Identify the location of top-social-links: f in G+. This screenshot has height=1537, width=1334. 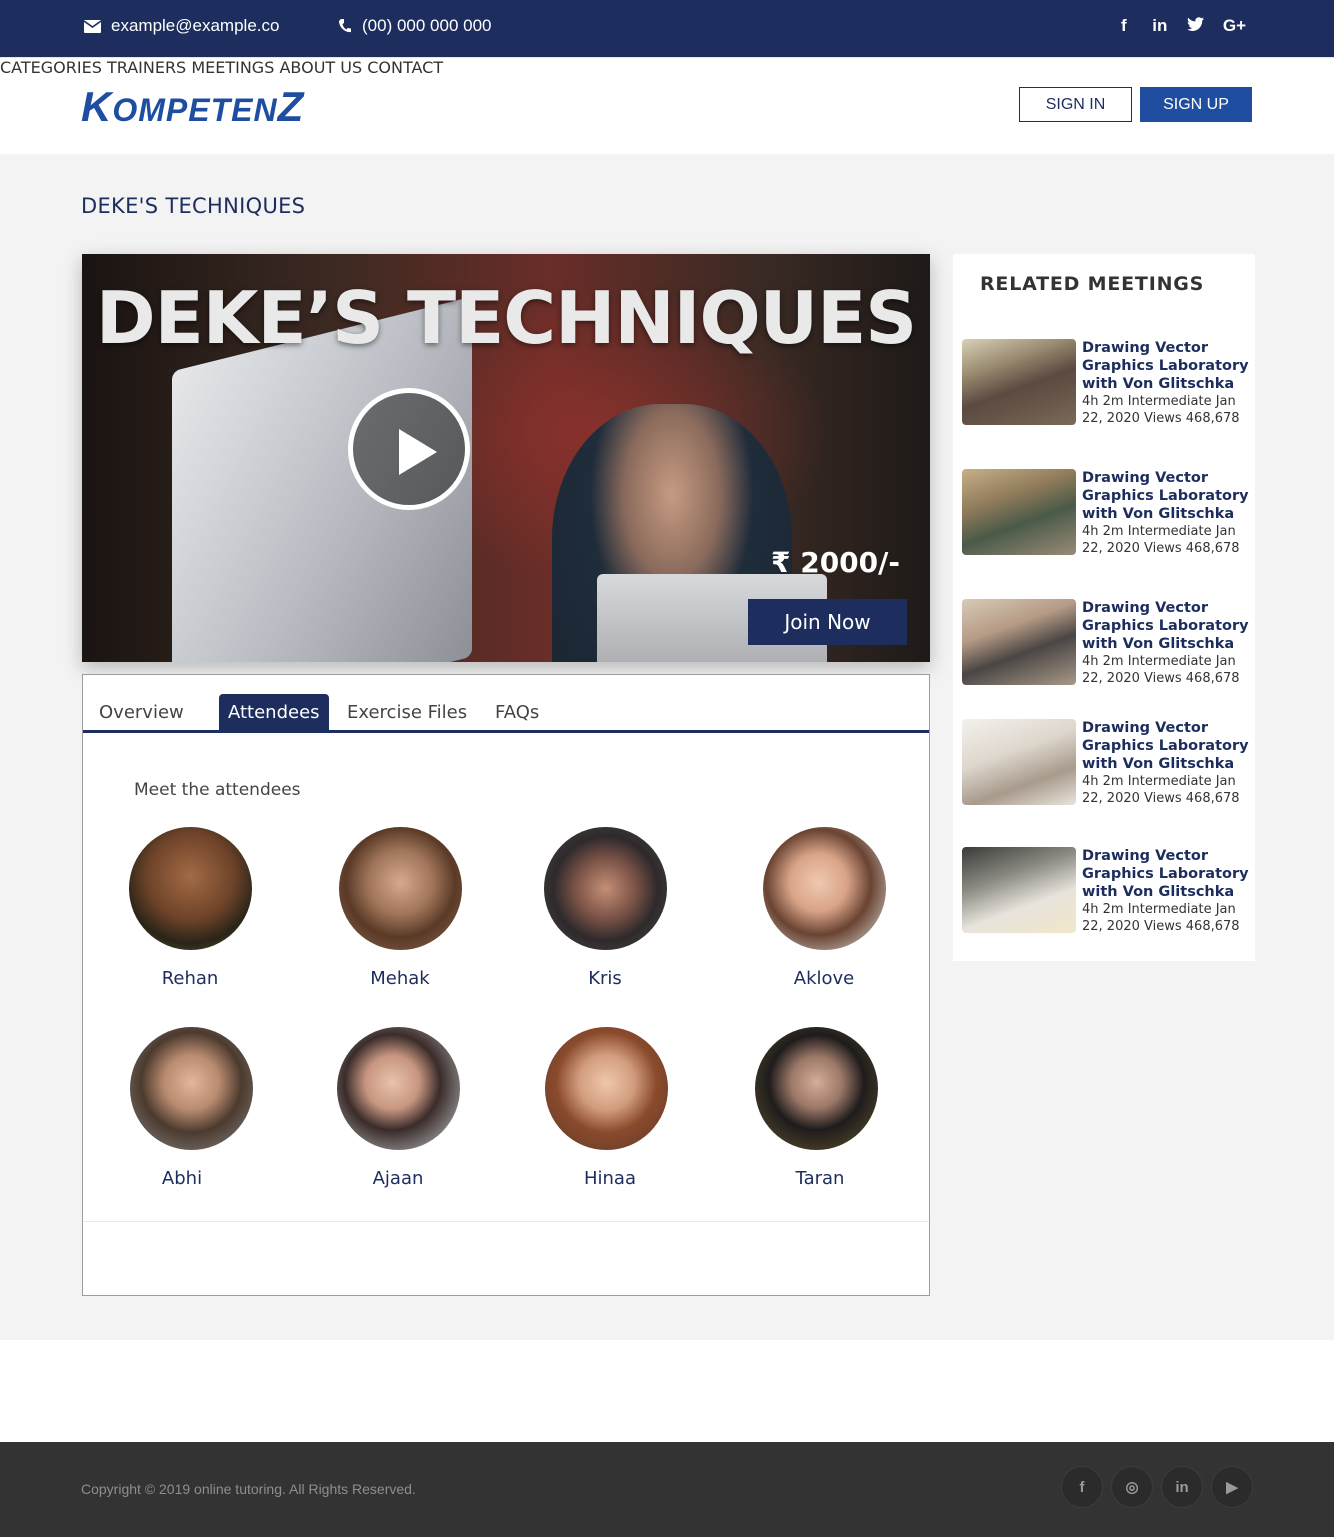
(1180, 26).